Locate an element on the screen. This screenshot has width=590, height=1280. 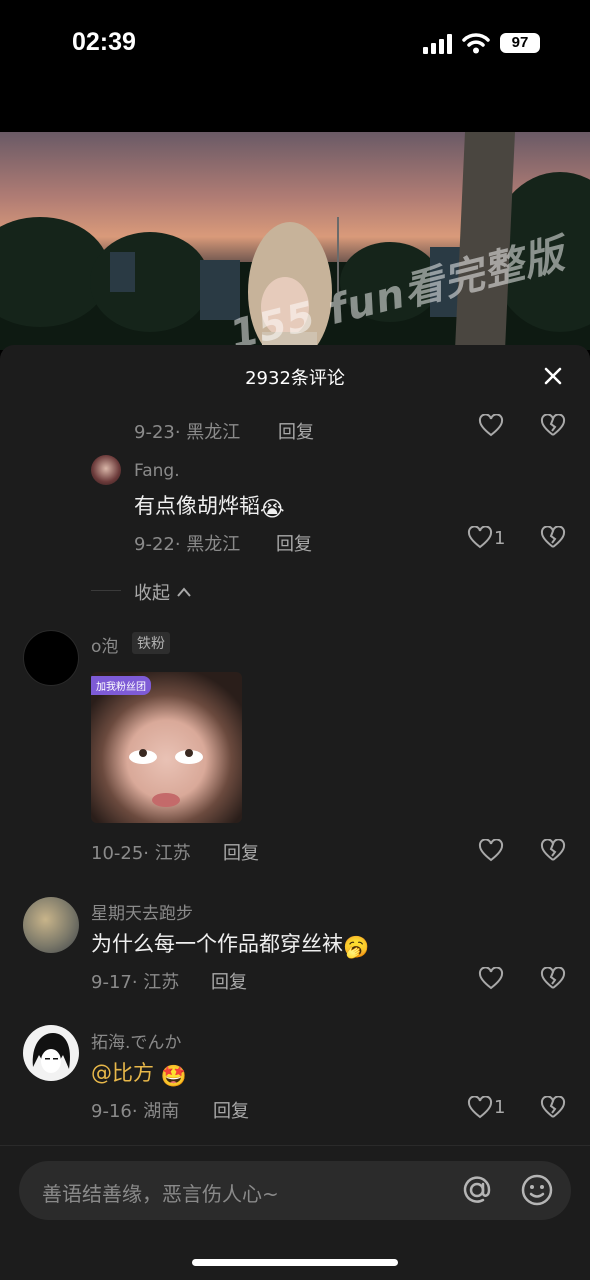
comment-meta: 10-25· 江苏 is located at coordinates (141, 853).